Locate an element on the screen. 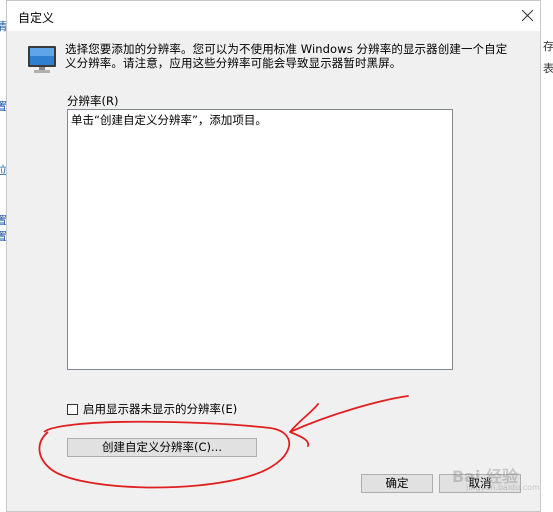 Image resolution: width=553 pixels, height=512 pixels. enable-unsupported-resolutions-option: 启用显示器未显示的分辨率(E) is located at coordinates (152, 409).